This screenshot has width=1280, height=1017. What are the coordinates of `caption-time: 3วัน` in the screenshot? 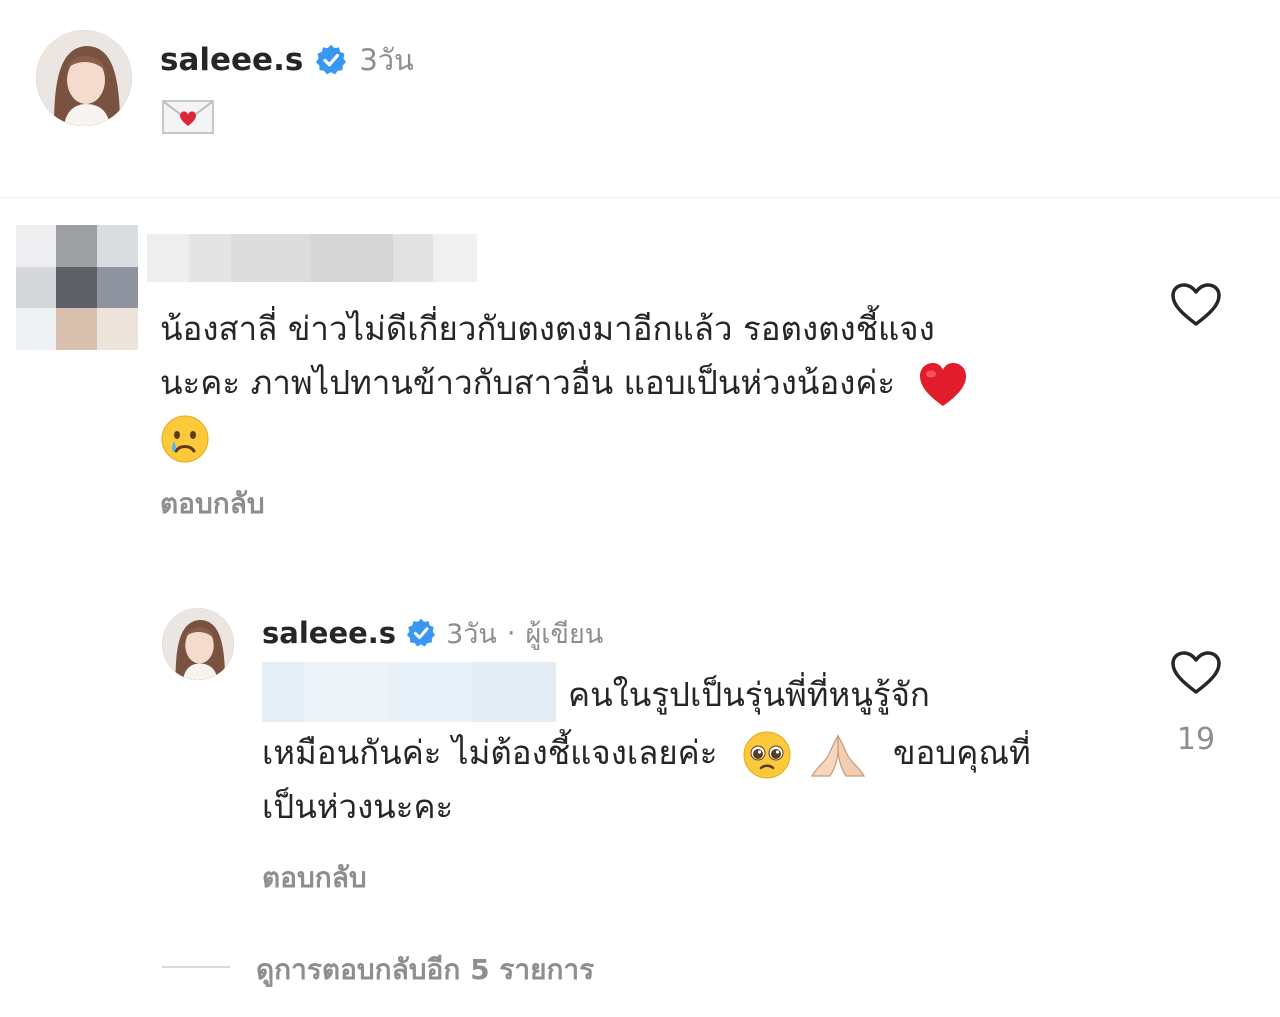 It's located at (386, 60).